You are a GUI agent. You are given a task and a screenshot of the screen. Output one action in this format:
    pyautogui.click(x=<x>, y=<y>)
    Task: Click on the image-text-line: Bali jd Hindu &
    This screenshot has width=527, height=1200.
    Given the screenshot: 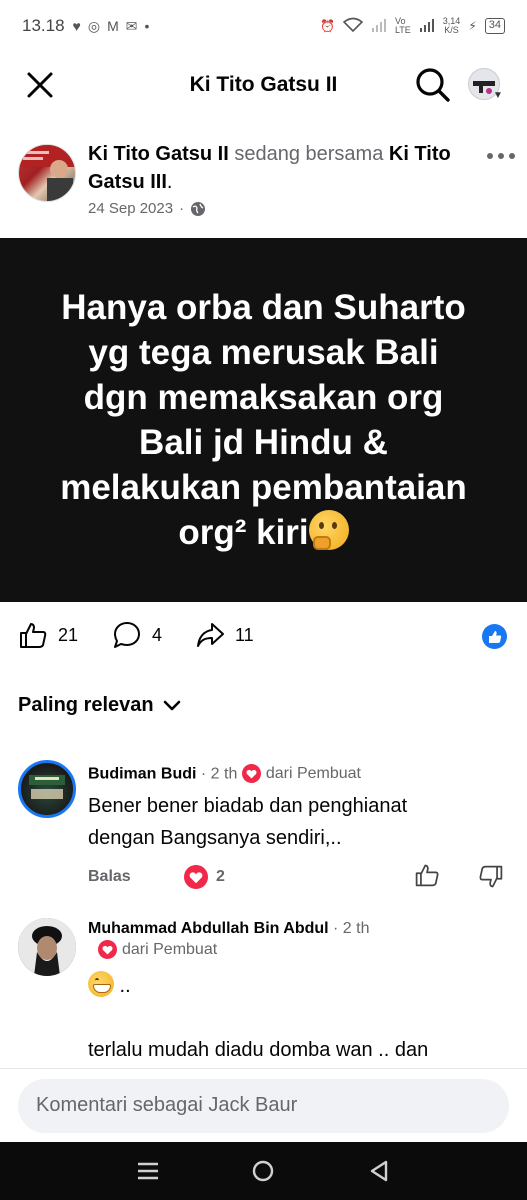 What is the action you would take?
    pyautogui.click(x=263, y=442)
    